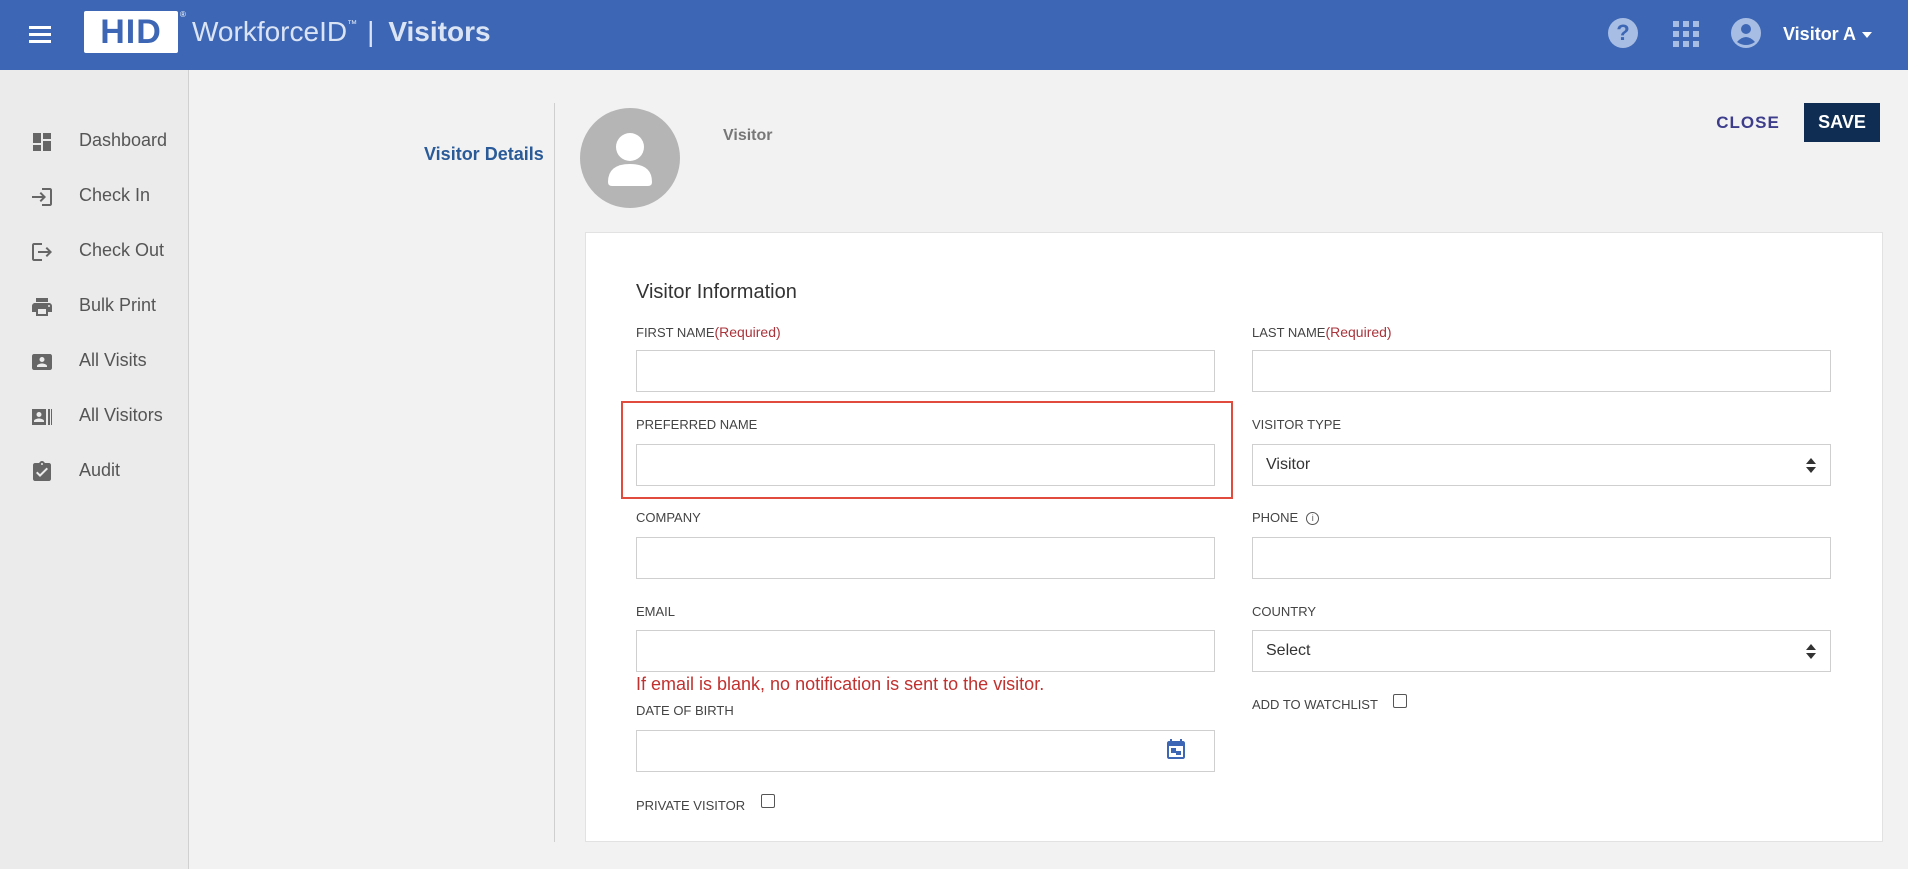 This screenshot has width=1908, height=869. I want to click on date-of-birth-field, so click(925, 751).